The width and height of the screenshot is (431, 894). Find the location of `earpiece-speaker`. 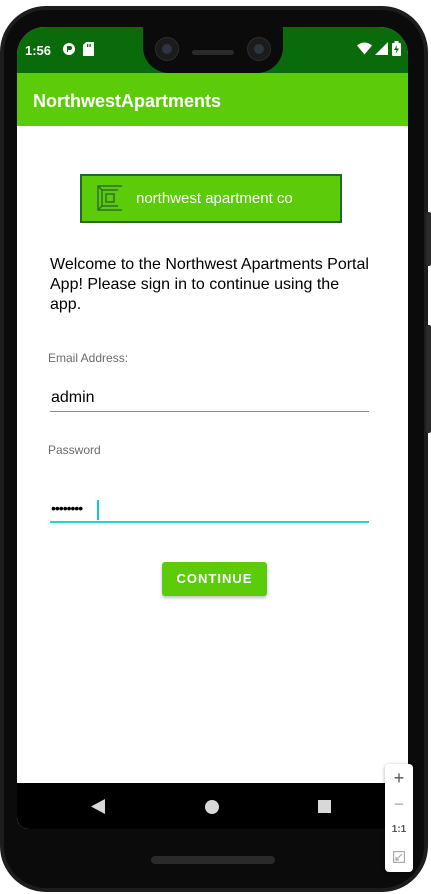

earpiece-speaker is located at coordinates (213, 52).